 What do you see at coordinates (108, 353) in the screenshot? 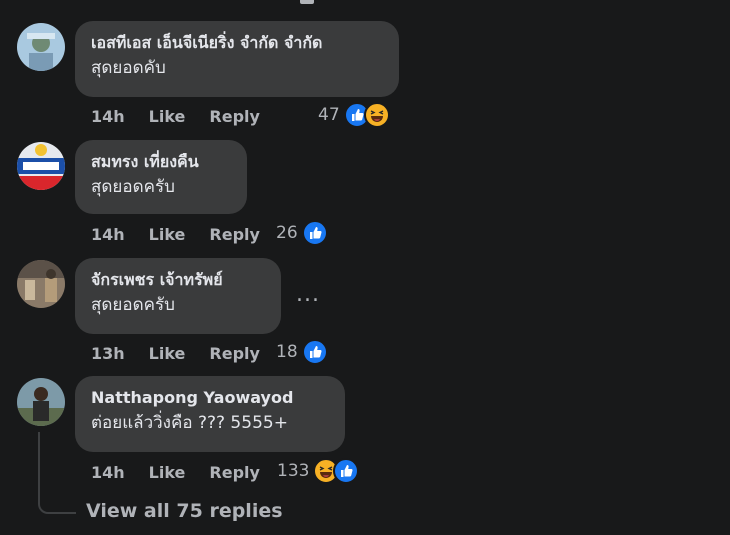
I see `comment-timestamp: 13h` at bounding box center [108, 353].